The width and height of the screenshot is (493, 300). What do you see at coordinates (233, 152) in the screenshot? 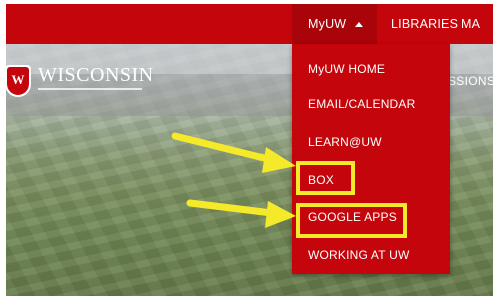
I see `arrow-to-box-icon` at bounding box center [233, 152].